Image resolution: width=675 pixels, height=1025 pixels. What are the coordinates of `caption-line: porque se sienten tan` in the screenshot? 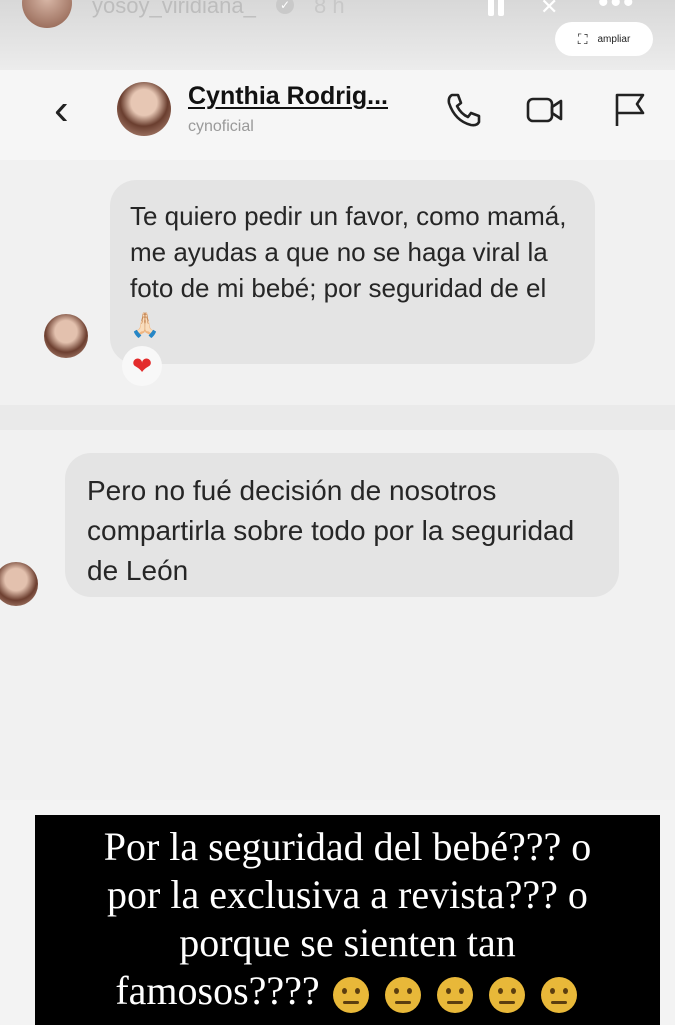 It's located at (347, 942).